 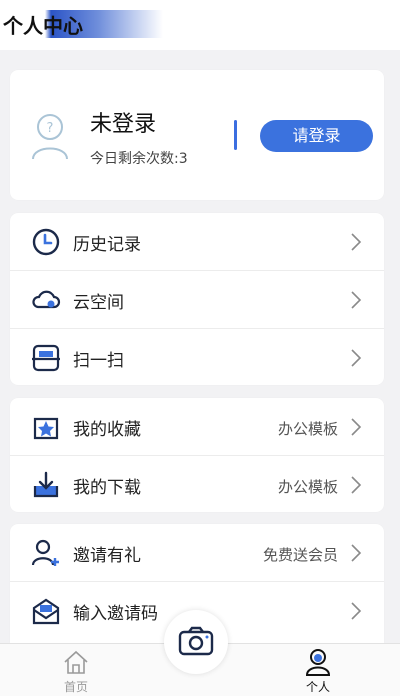 What do you see at coordinates (235, 135) in the screenshot?
I see `text-cursor` at bounding box center [235, 135].